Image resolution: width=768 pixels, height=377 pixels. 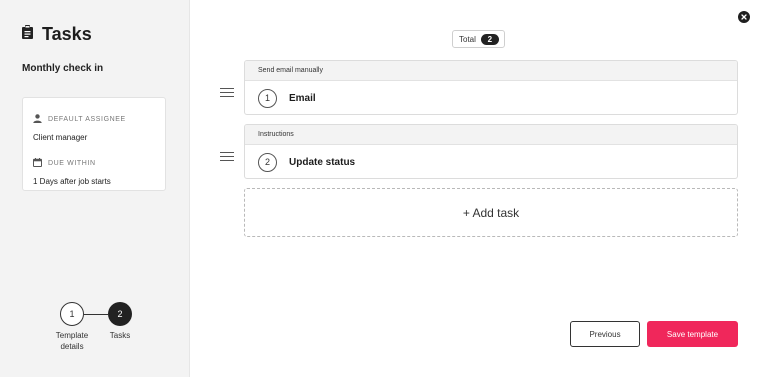 What do you see at coordinates (63, 68) in the screenshot?
I see `template-name: Monthly check in` at bounding box center [63, 68].